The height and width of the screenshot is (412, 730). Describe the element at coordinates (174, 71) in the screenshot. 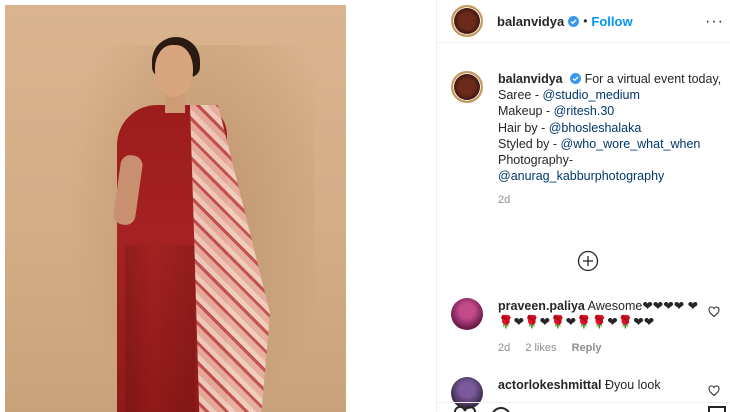

I see `face` at that location.